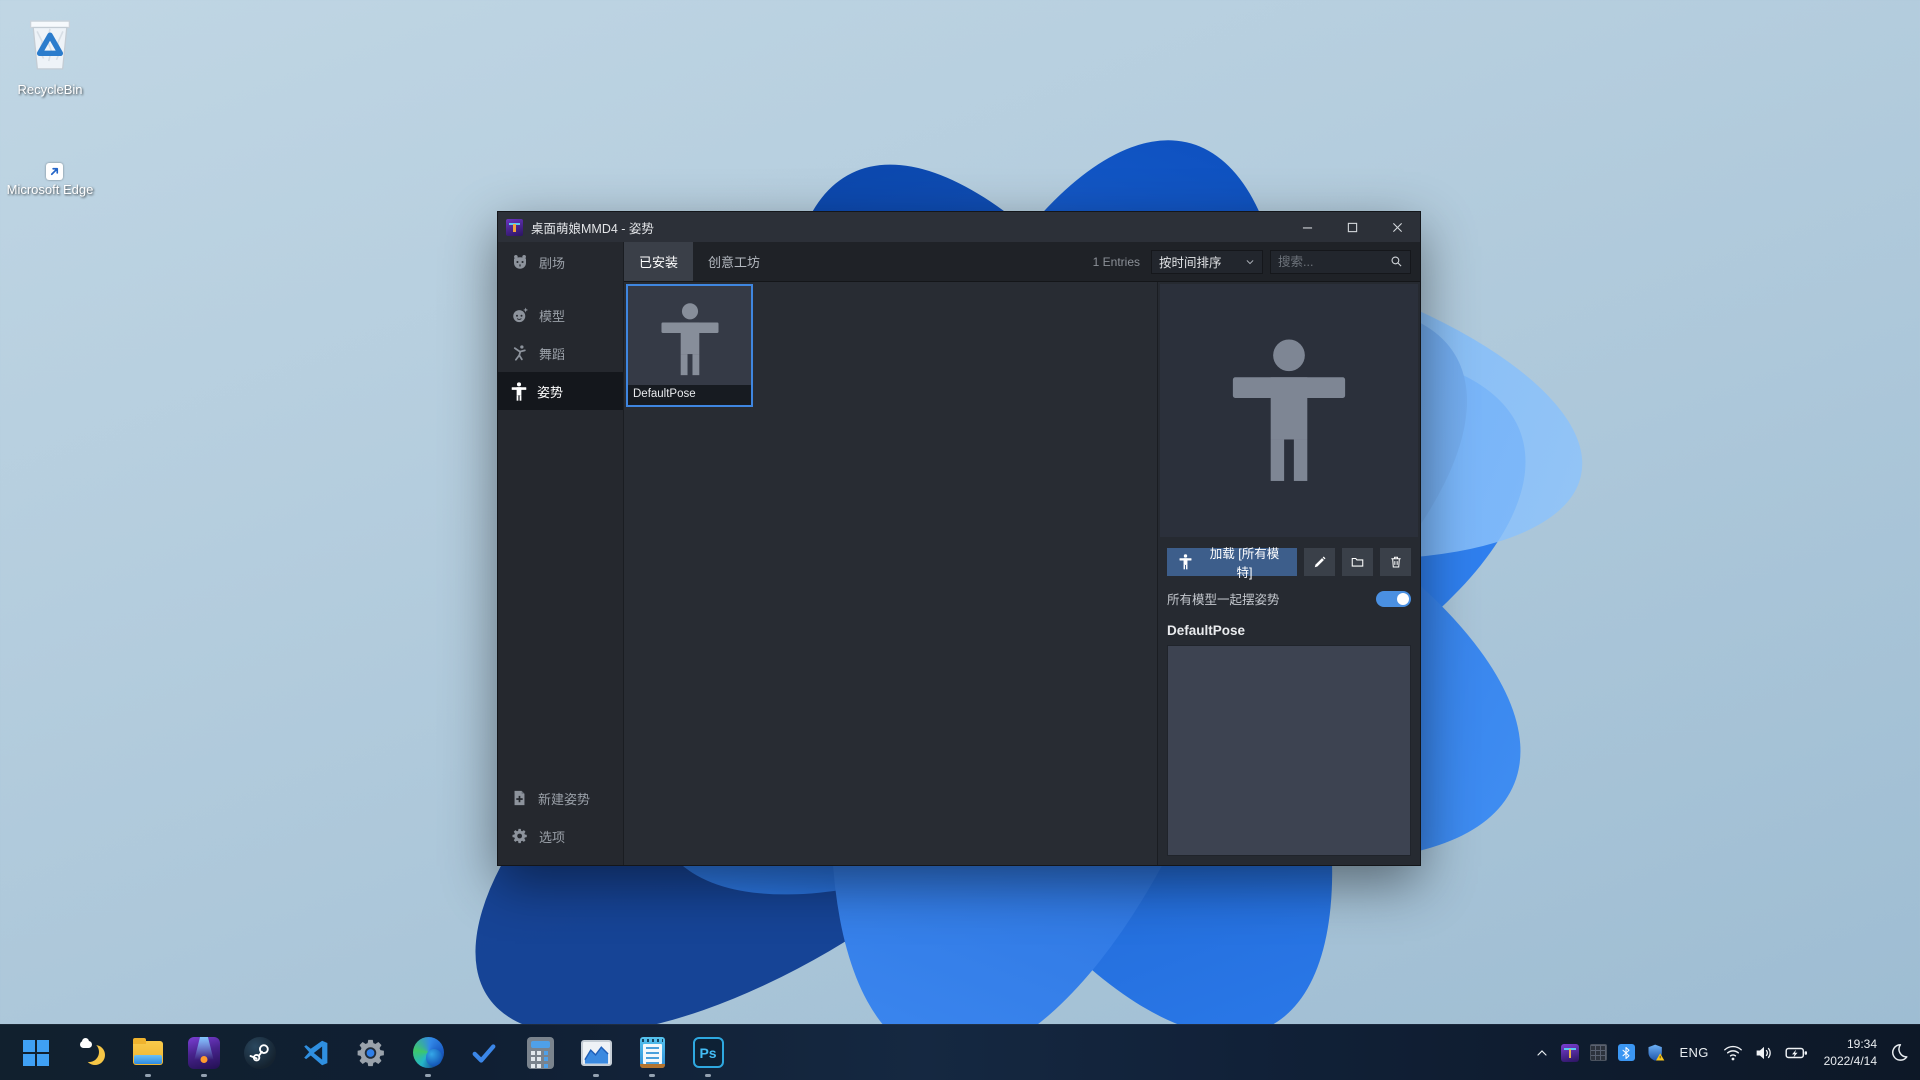  I want to click on performance-graph-icon, so click(596, 1052).